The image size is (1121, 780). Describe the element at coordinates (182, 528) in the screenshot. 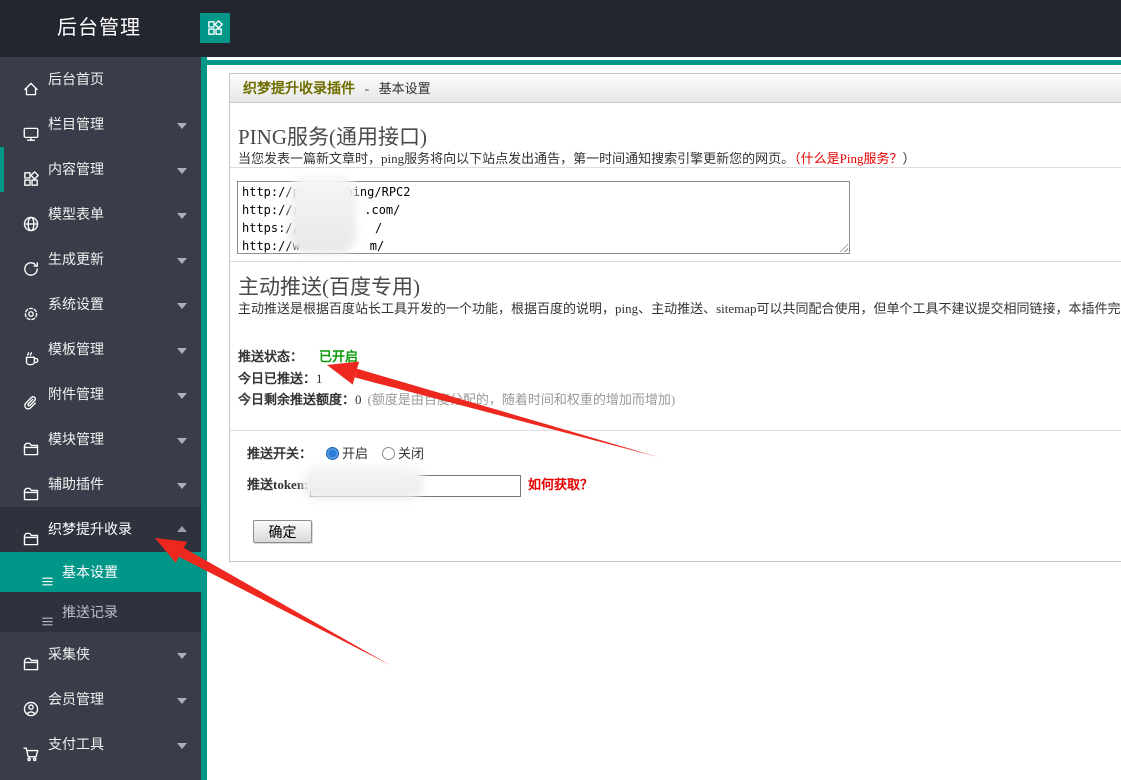

I see `caret-up-icon` at that location.